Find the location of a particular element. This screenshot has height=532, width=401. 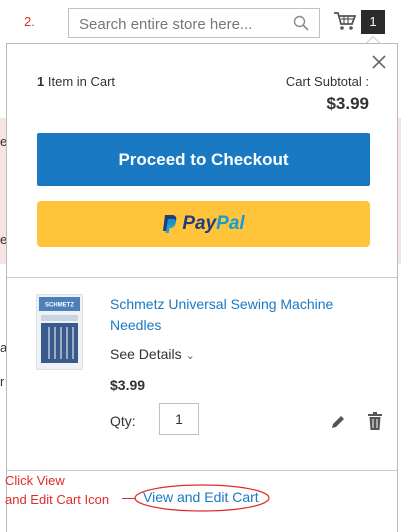

search-field is located at coordinates (194, 23).